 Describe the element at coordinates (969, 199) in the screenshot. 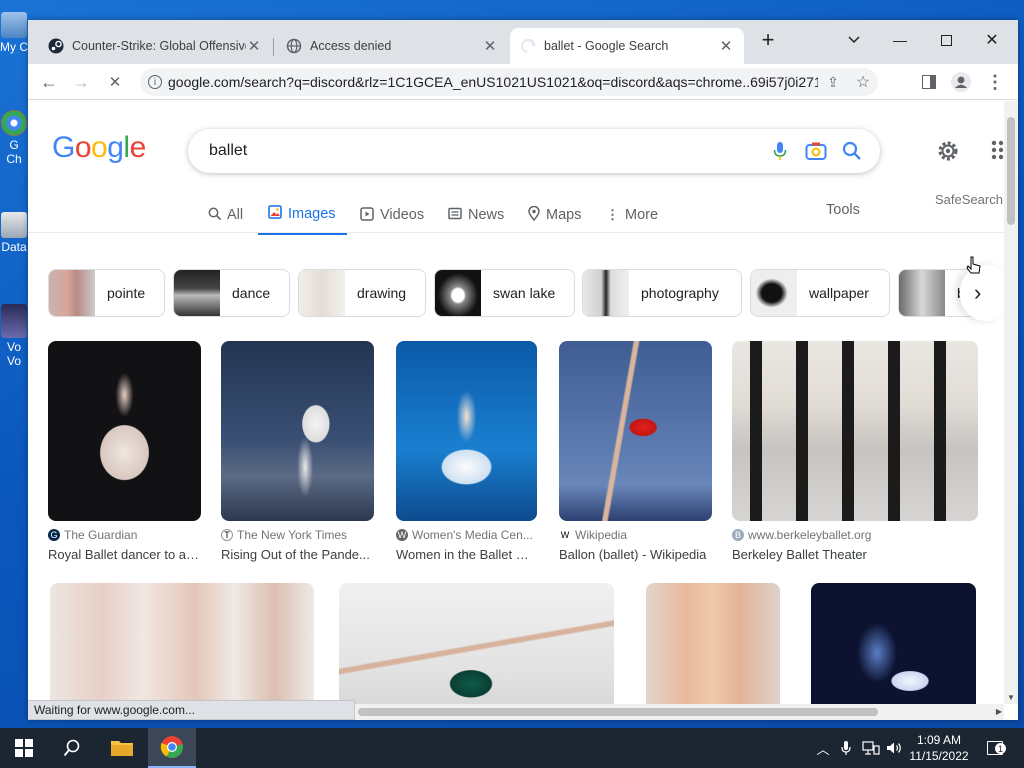

I see `safesearch-link: SafeSearch` at that location.